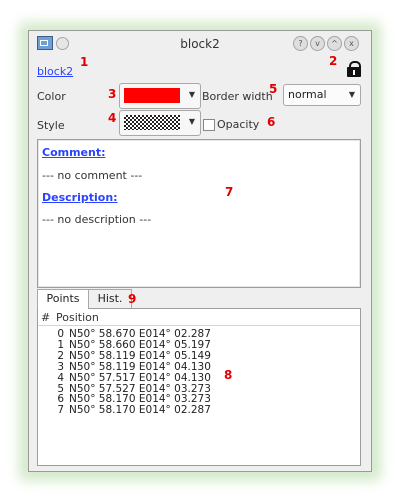 The height and width of the screenshot is (501, 400). What do you see at coordinates (333, 61) in the screenshot?
I see `annotation-2: 2` at bounding box center [333, 61].